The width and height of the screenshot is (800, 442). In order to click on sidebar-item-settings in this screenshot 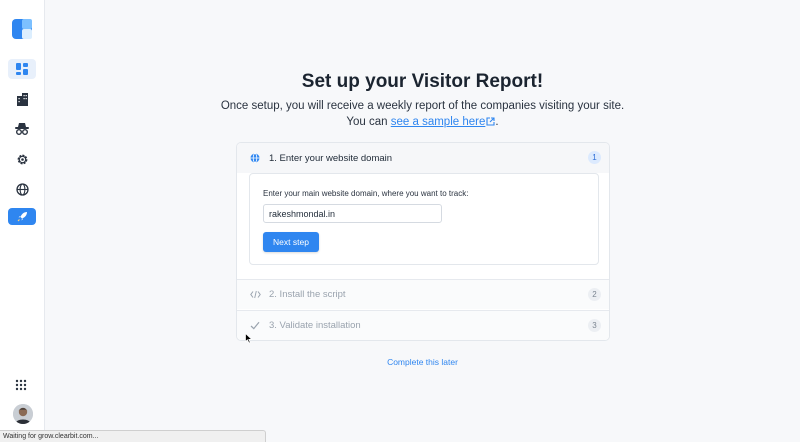, I will do `click(22, 159)`.